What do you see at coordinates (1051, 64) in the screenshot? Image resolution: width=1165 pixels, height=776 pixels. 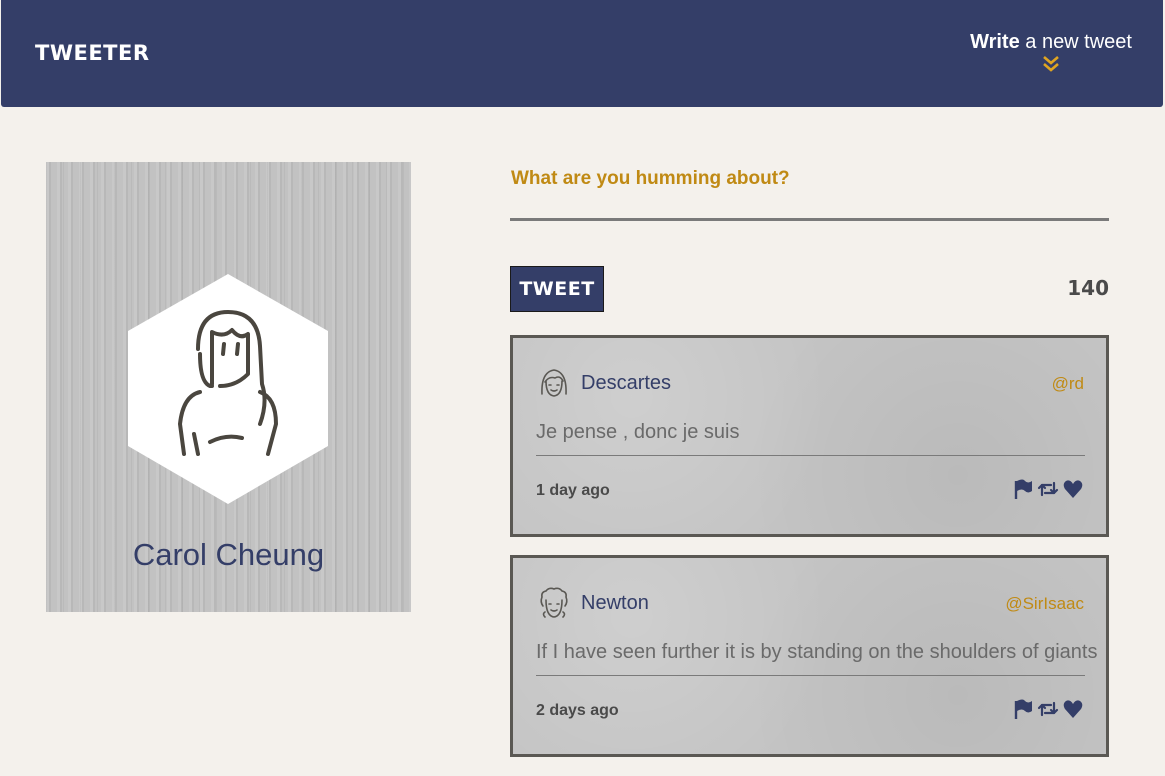 I see `double-chevron-down-icon` at bounding box center [1051, 64].